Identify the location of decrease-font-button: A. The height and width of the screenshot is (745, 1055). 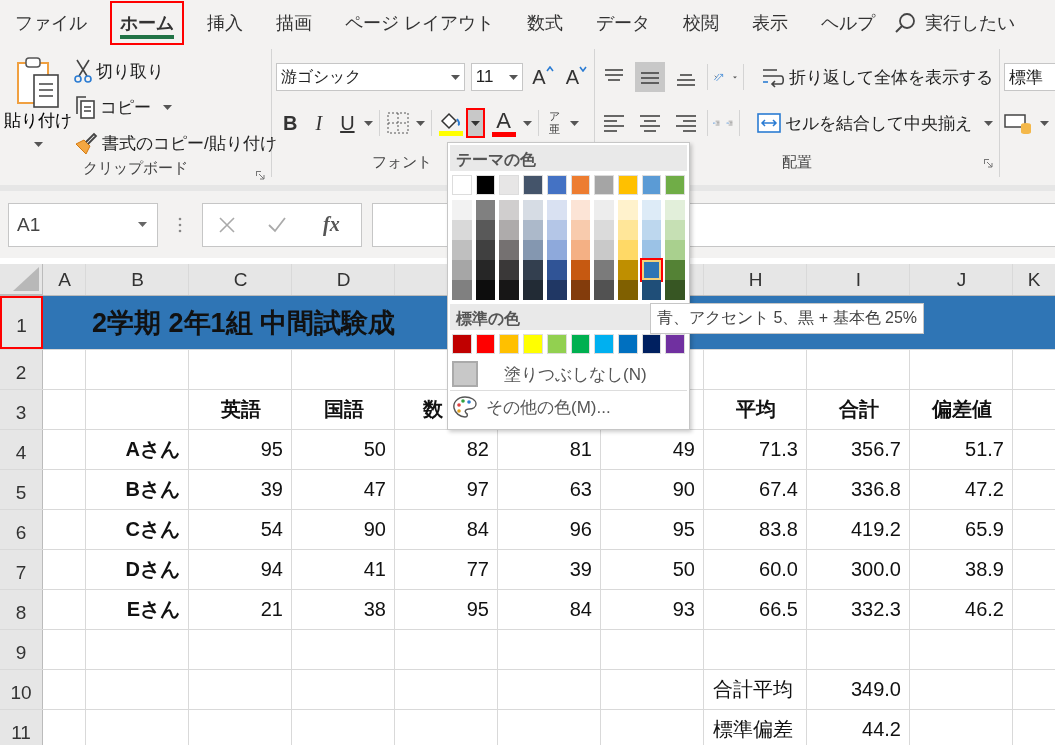
(576, 77).